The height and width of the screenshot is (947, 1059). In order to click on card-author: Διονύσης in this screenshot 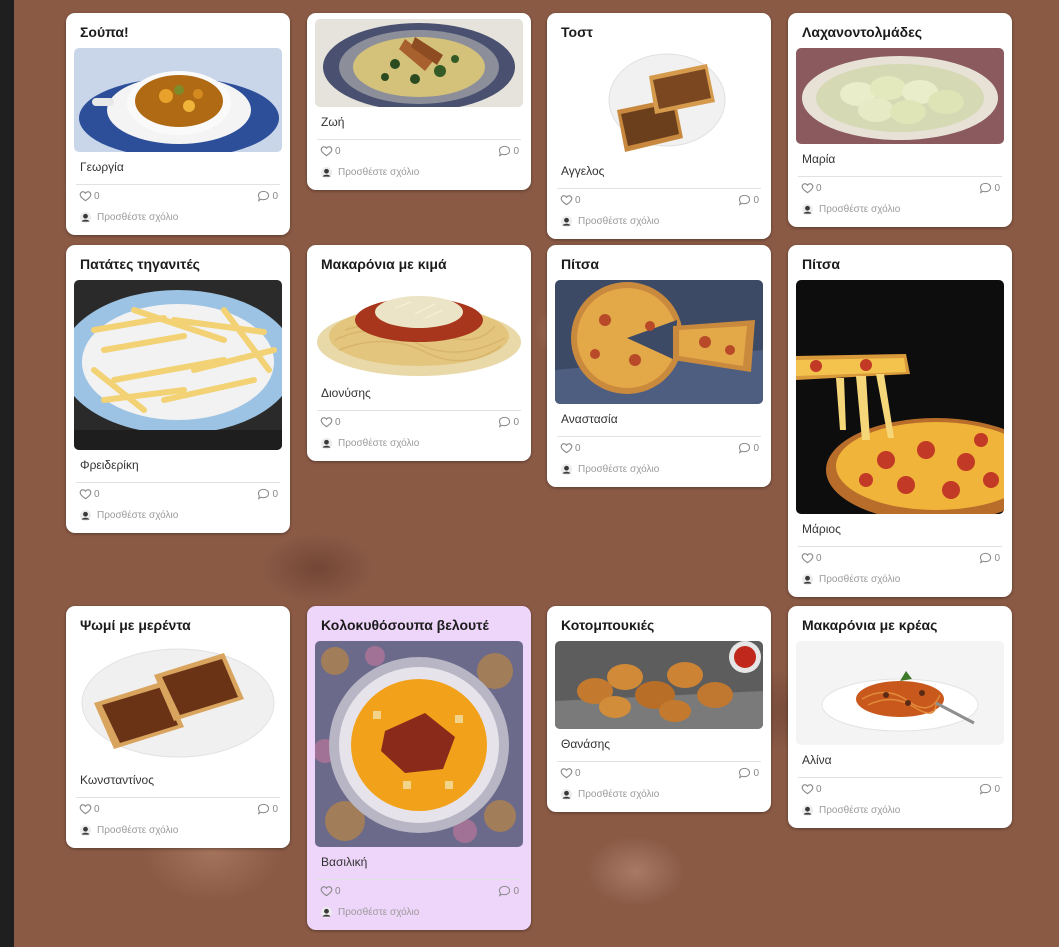, I will do `click(346, 393)`.